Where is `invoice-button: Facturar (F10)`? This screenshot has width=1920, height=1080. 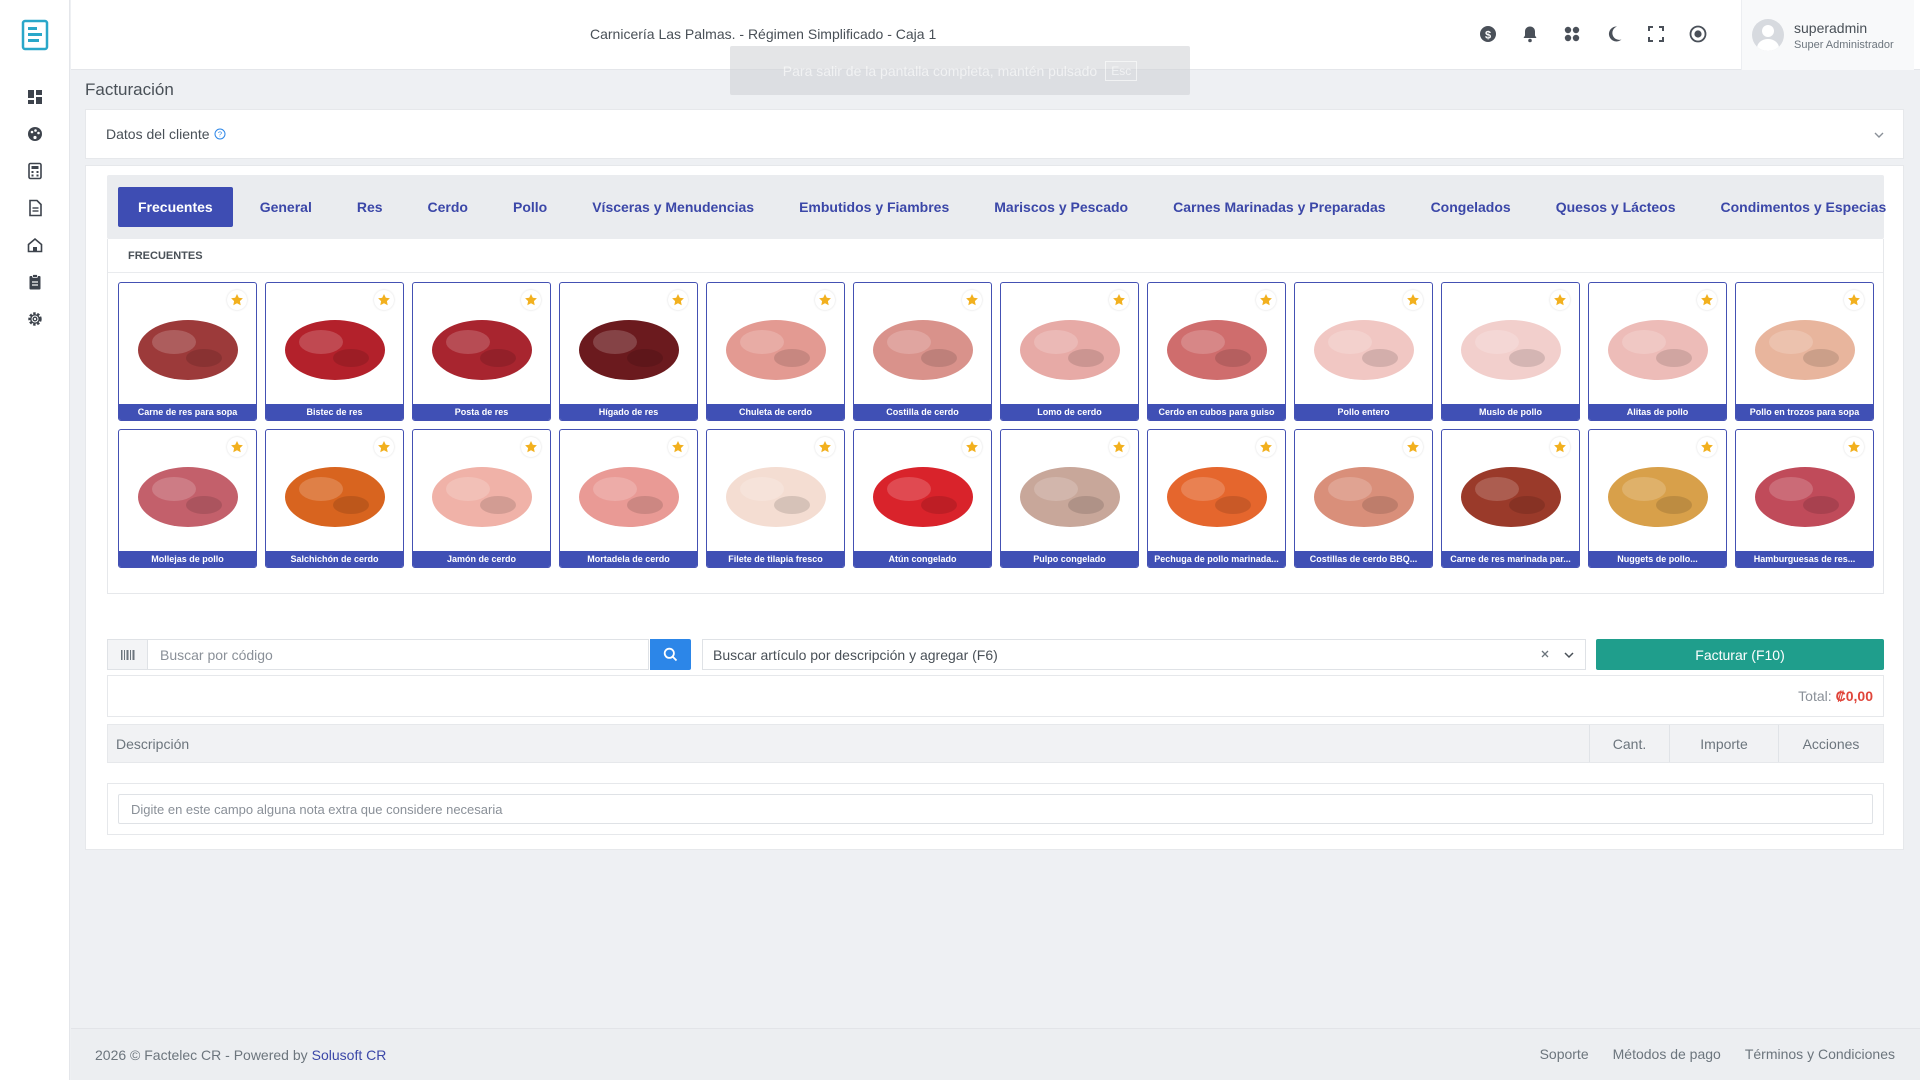 invoice-button: Facturar (F10) is located at coordinates (1740, 654).